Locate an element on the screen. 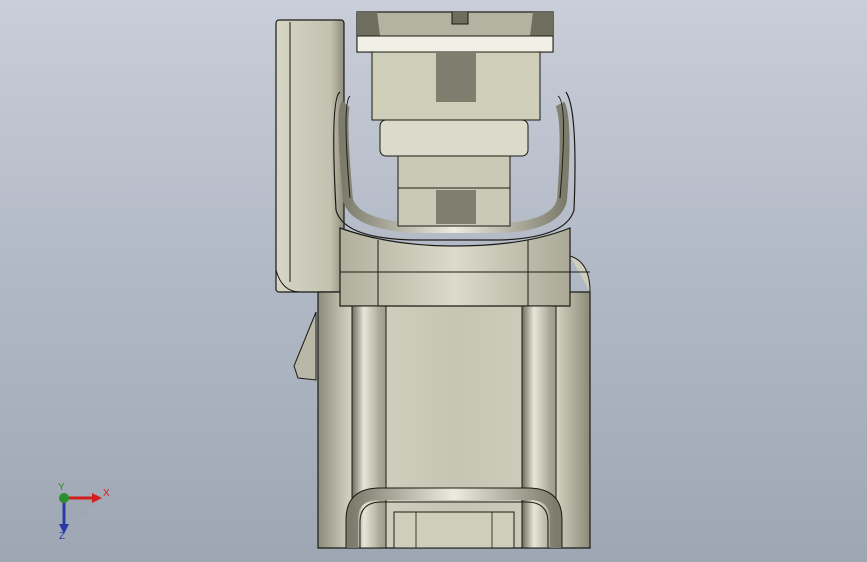  z-axis-label: Z is located at coordinates (62, 536).